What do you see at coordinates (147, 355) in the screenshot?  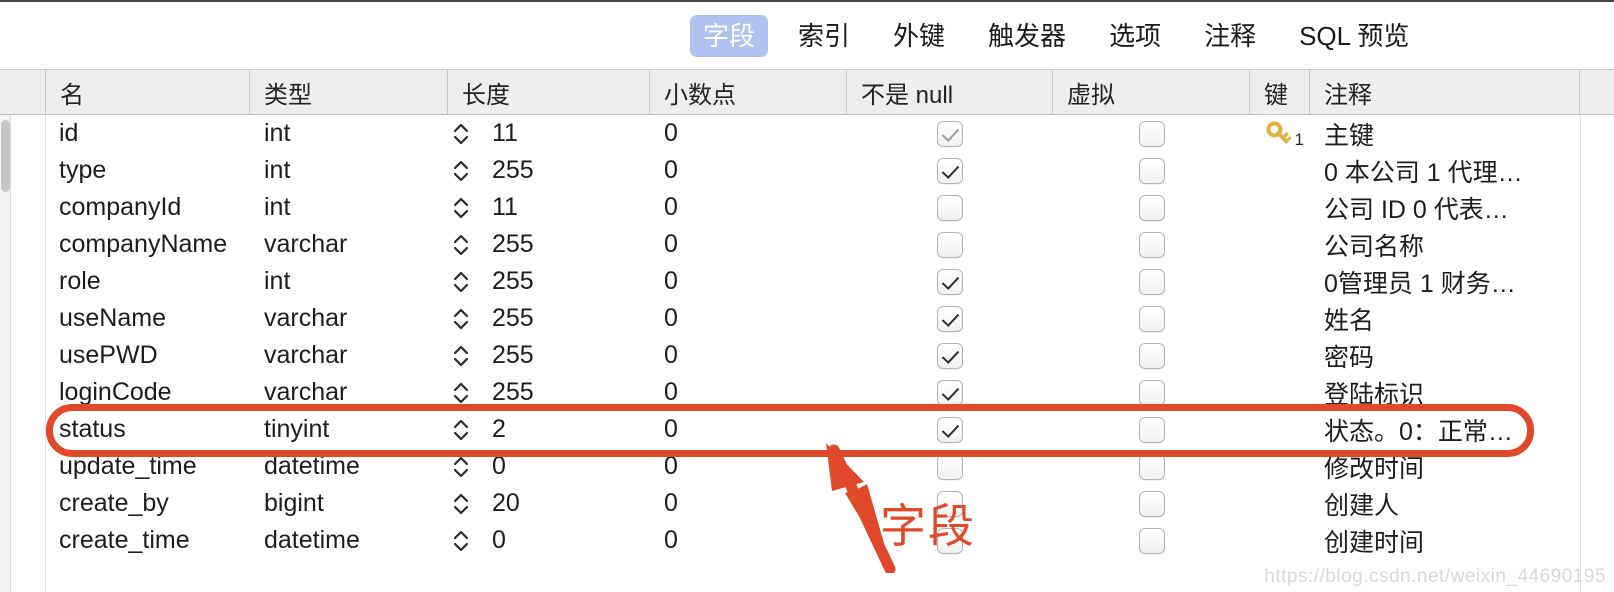 I see `field-name-cell: usePWD` at bounding box center [147, 355].